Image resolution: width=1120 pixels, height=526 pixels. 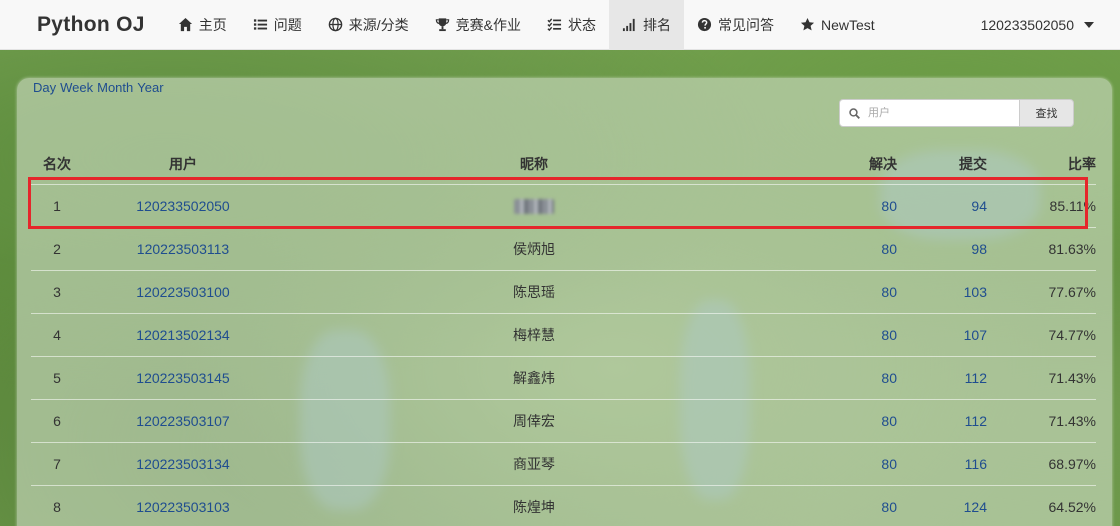 I want to click on table-row: 4 120213502134 梅梓慧 80 107 74.77%, so click(x=563, y=334).